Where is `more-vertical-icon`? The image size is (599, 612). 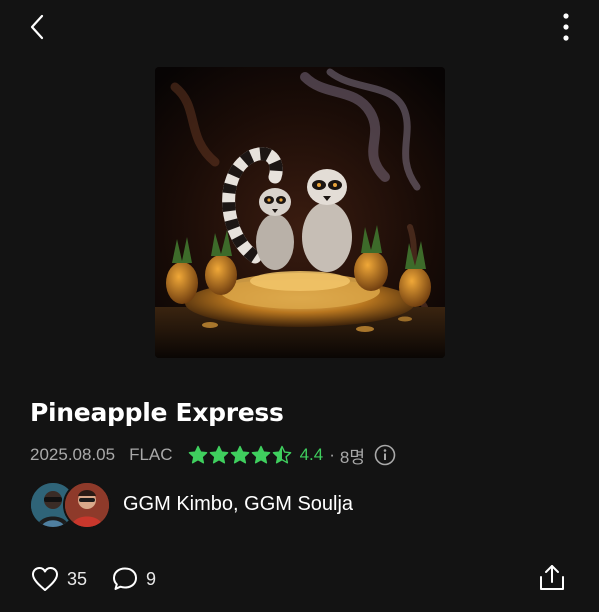
more-vertical-icon is located at coordinates (566, 27).